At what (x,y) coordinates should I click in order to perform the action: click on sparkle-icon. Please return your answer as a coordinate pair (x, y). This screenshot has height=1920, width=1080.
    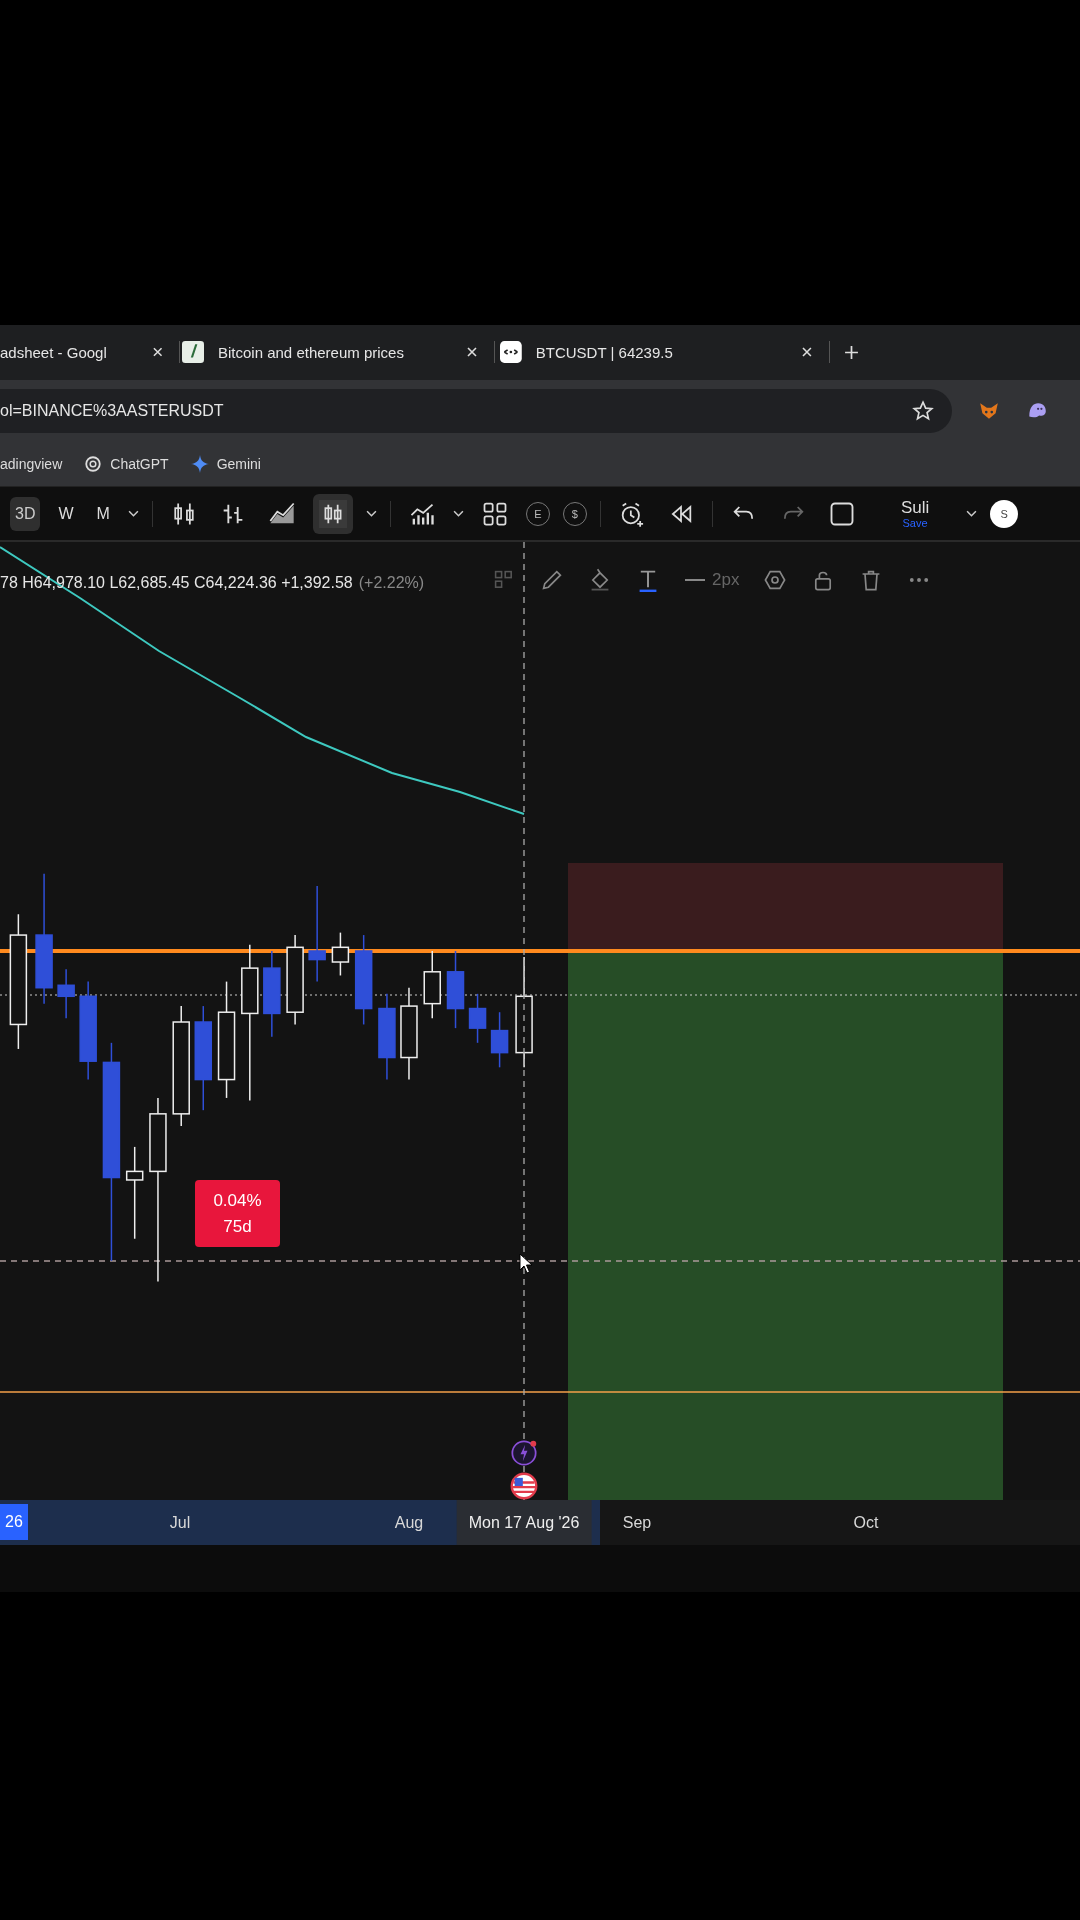
    Looking at the image, I should click on (199, 464).